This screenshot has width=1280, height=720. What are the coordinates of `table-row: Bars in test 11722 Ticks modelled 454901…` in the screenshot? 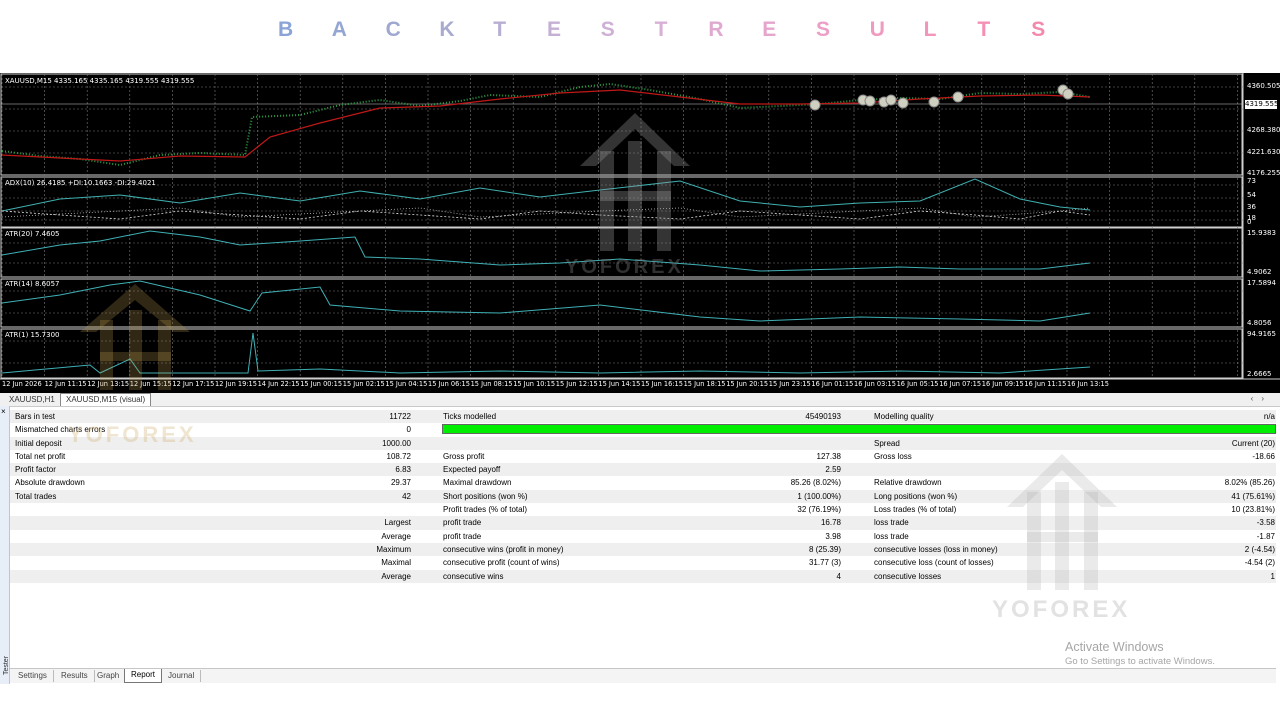 It's located at (643, 417).